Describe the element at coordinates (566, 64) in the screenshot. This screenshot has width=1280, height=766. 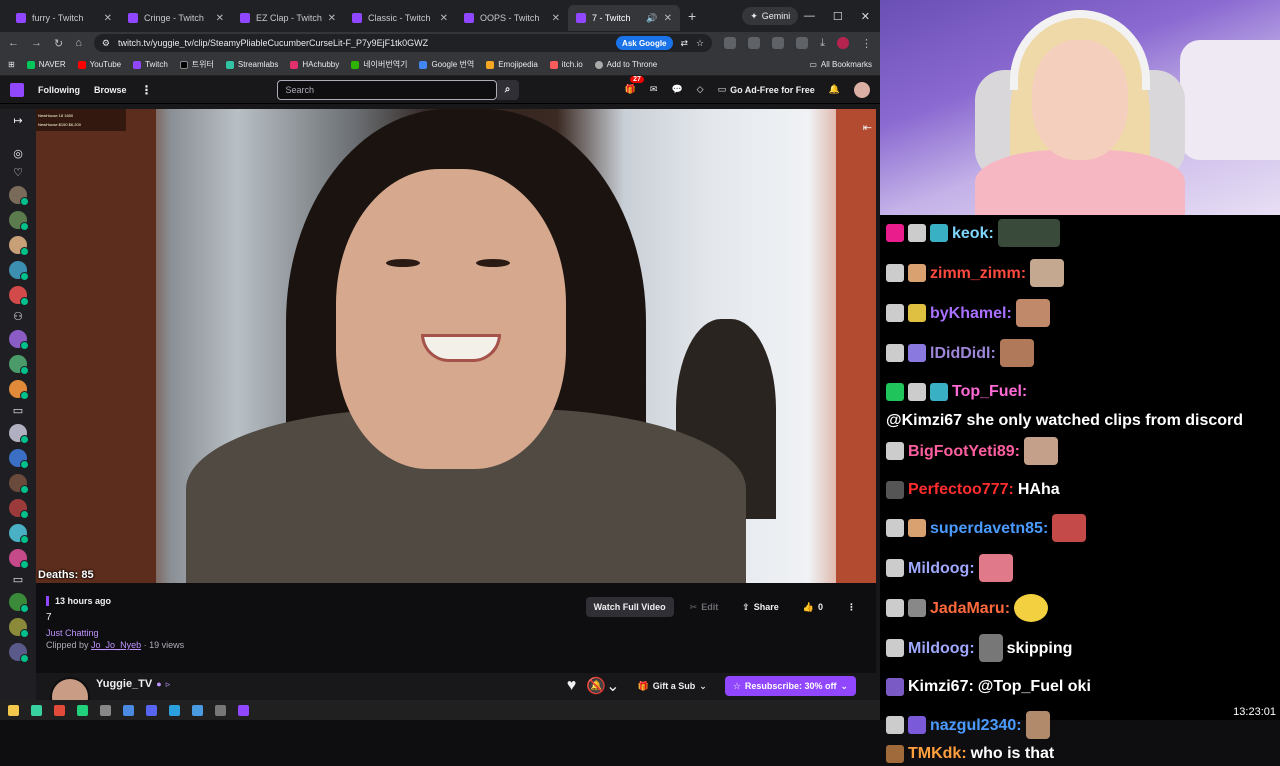
I see `bookmark-itchio: itch.io` at that location.